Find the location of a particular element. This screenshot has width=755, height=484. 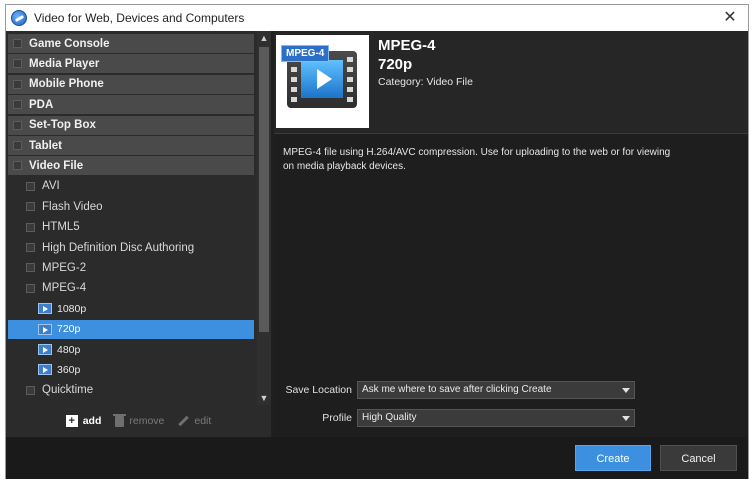

preset-title: MPEG-4 is located at coordinates (407, 45).